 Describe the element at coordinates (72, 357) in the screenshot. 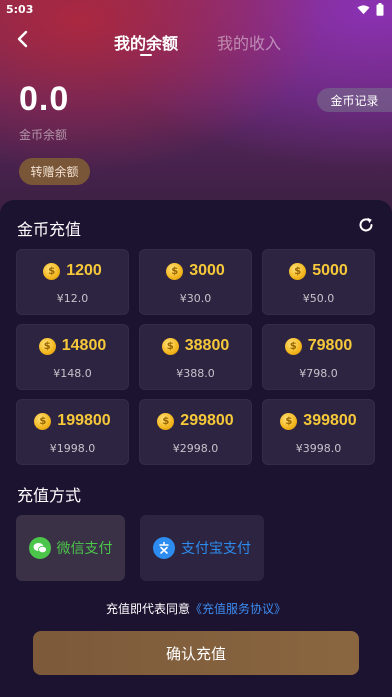

I see `coin-package: $14800 ¥148.0` at that location.